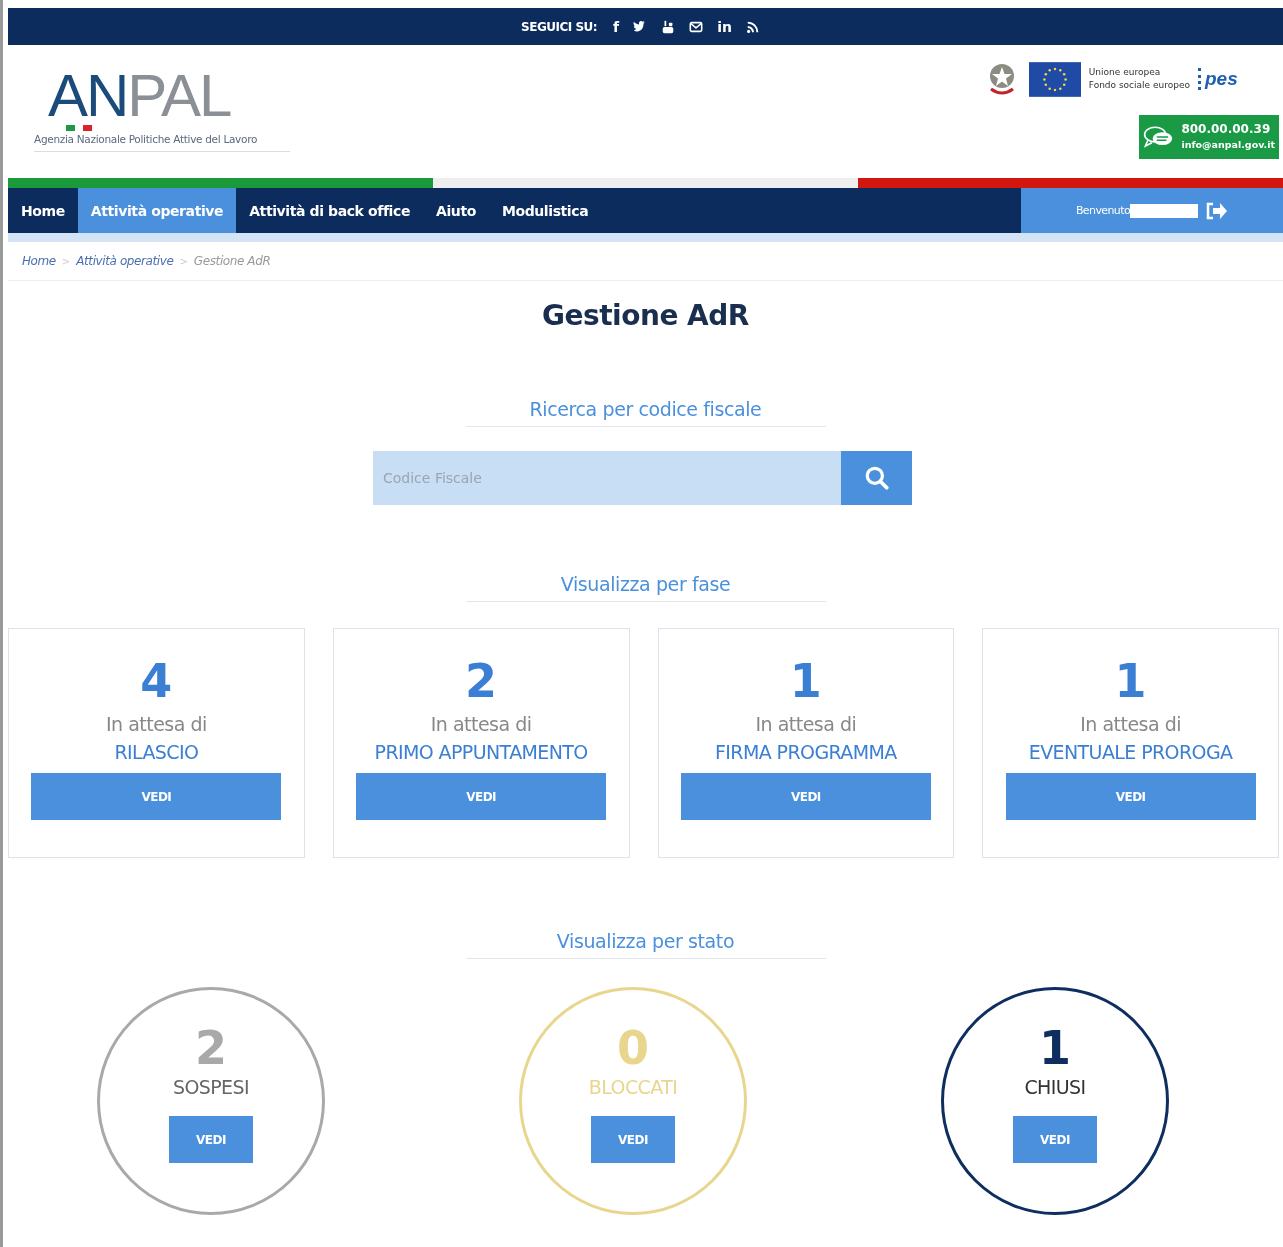 The image size is (1283, 1247). Describe the element at coordinates (125, 261) in the screenshot. I see `breadcrumb-link: Attività operative` at that location.